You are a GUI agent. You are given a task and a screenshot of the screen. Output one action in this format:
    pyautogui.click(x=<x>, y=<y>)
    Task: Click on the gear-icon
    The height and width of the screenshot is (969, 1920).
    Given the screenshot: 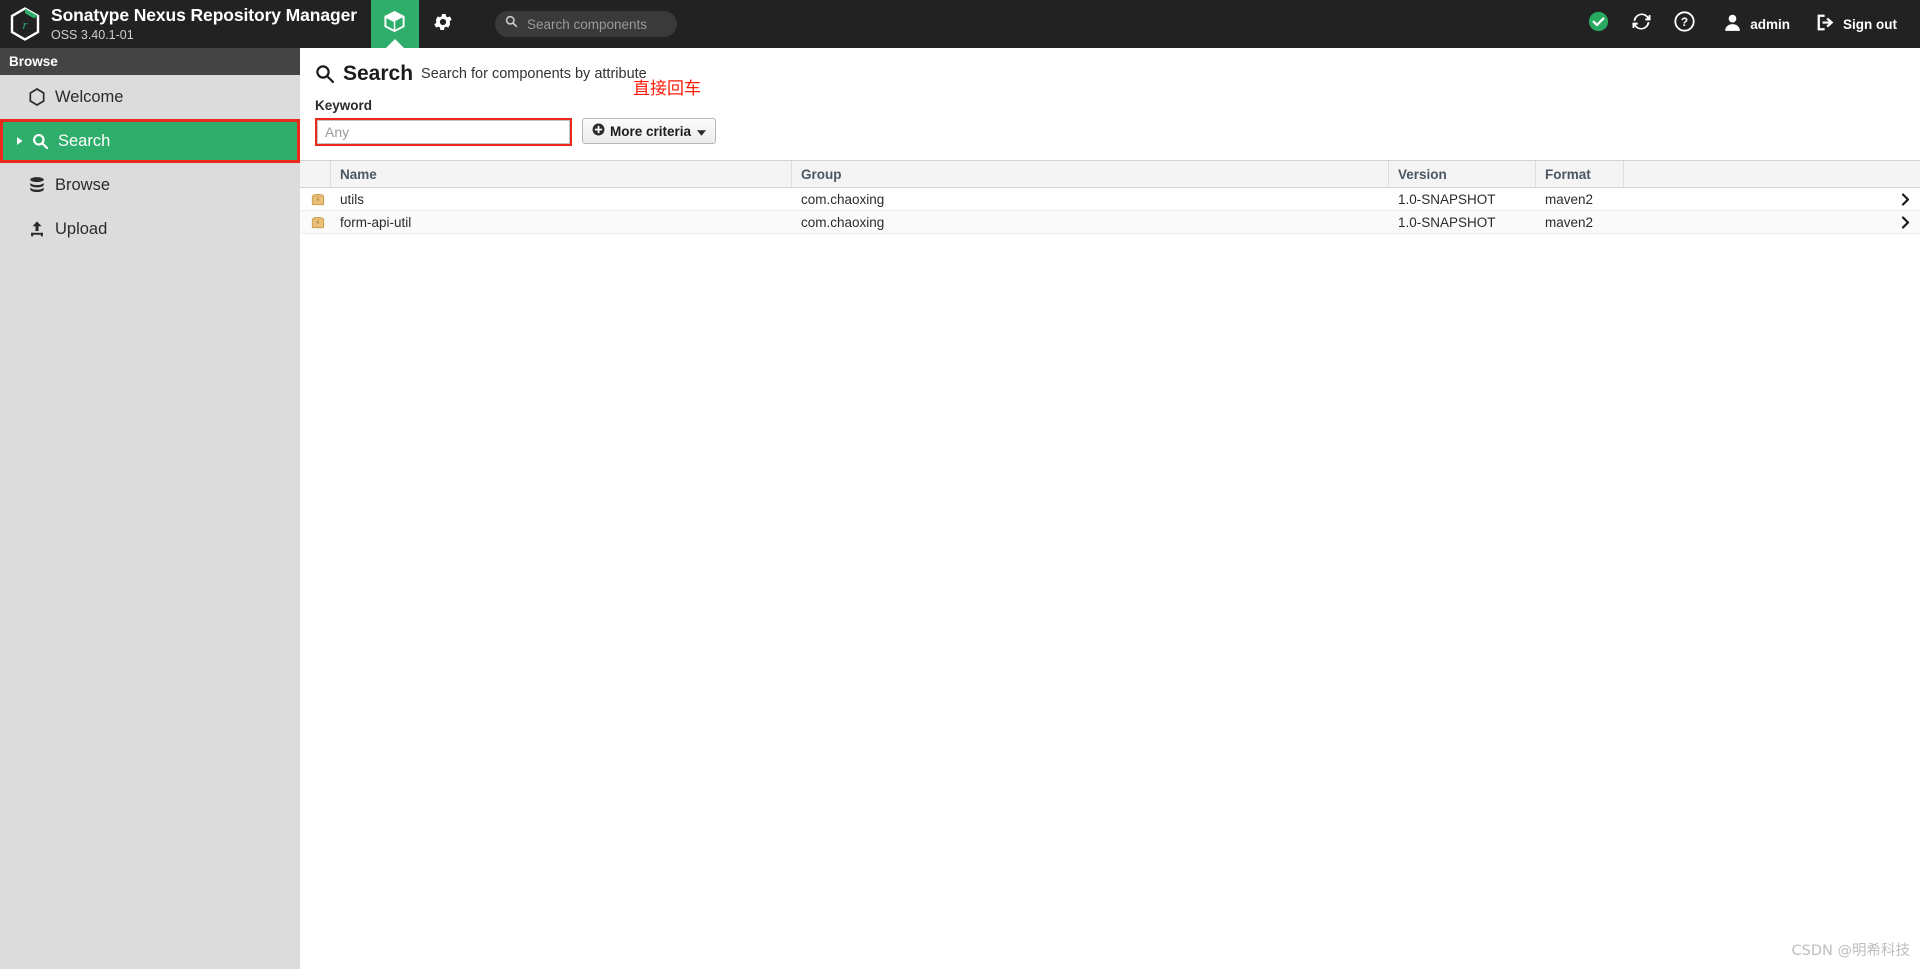 What is the action you would take?
    pyautogui.click(x=443, y=24)
    